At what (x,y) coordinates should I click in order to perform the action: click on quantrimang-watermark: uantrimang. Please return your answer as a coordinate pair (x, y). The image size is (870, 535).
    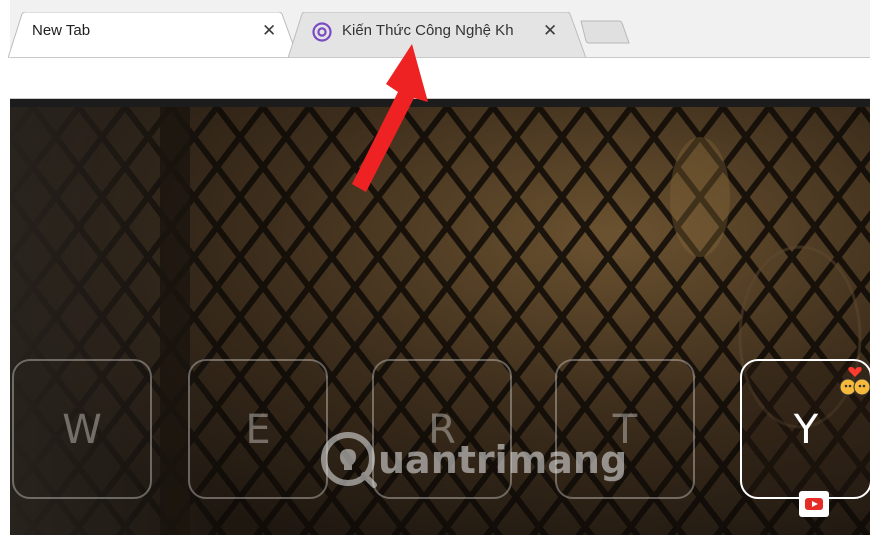
    Looking at the image, I should click on (488, 462).